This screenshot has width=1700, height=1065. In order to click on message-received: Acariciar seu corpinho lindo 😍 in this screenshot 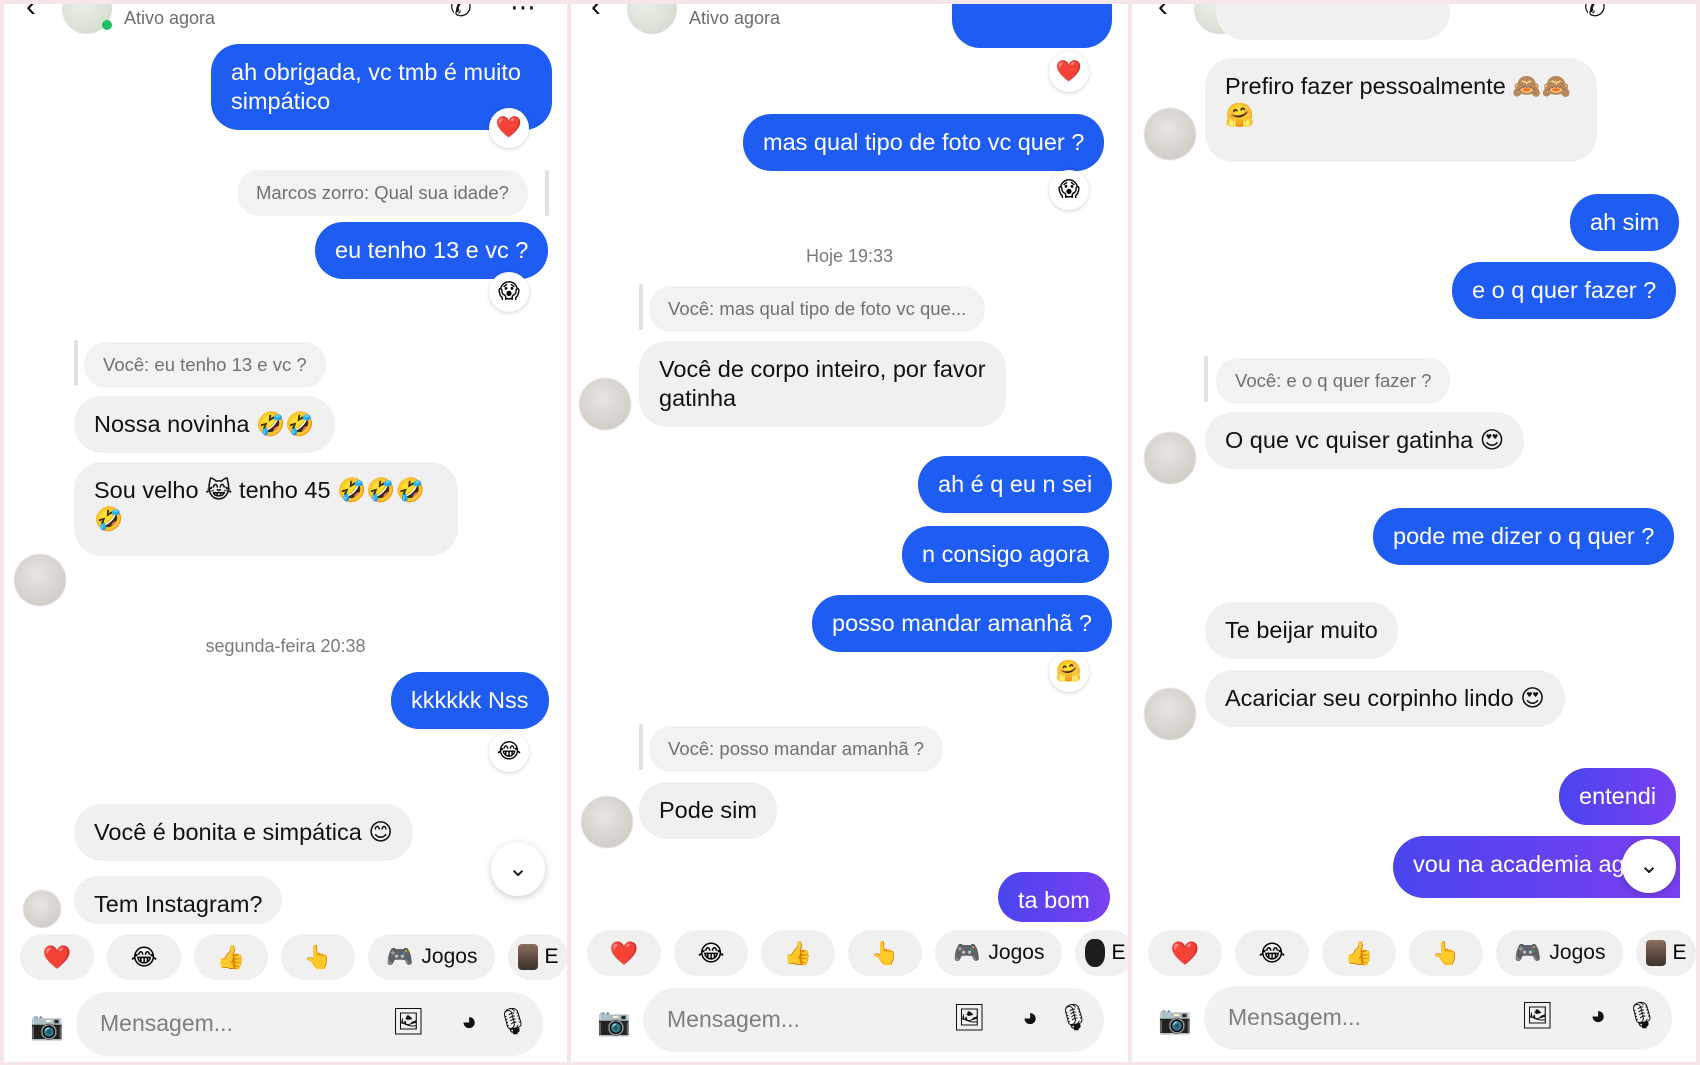, I will do `click(1385, 698)`.